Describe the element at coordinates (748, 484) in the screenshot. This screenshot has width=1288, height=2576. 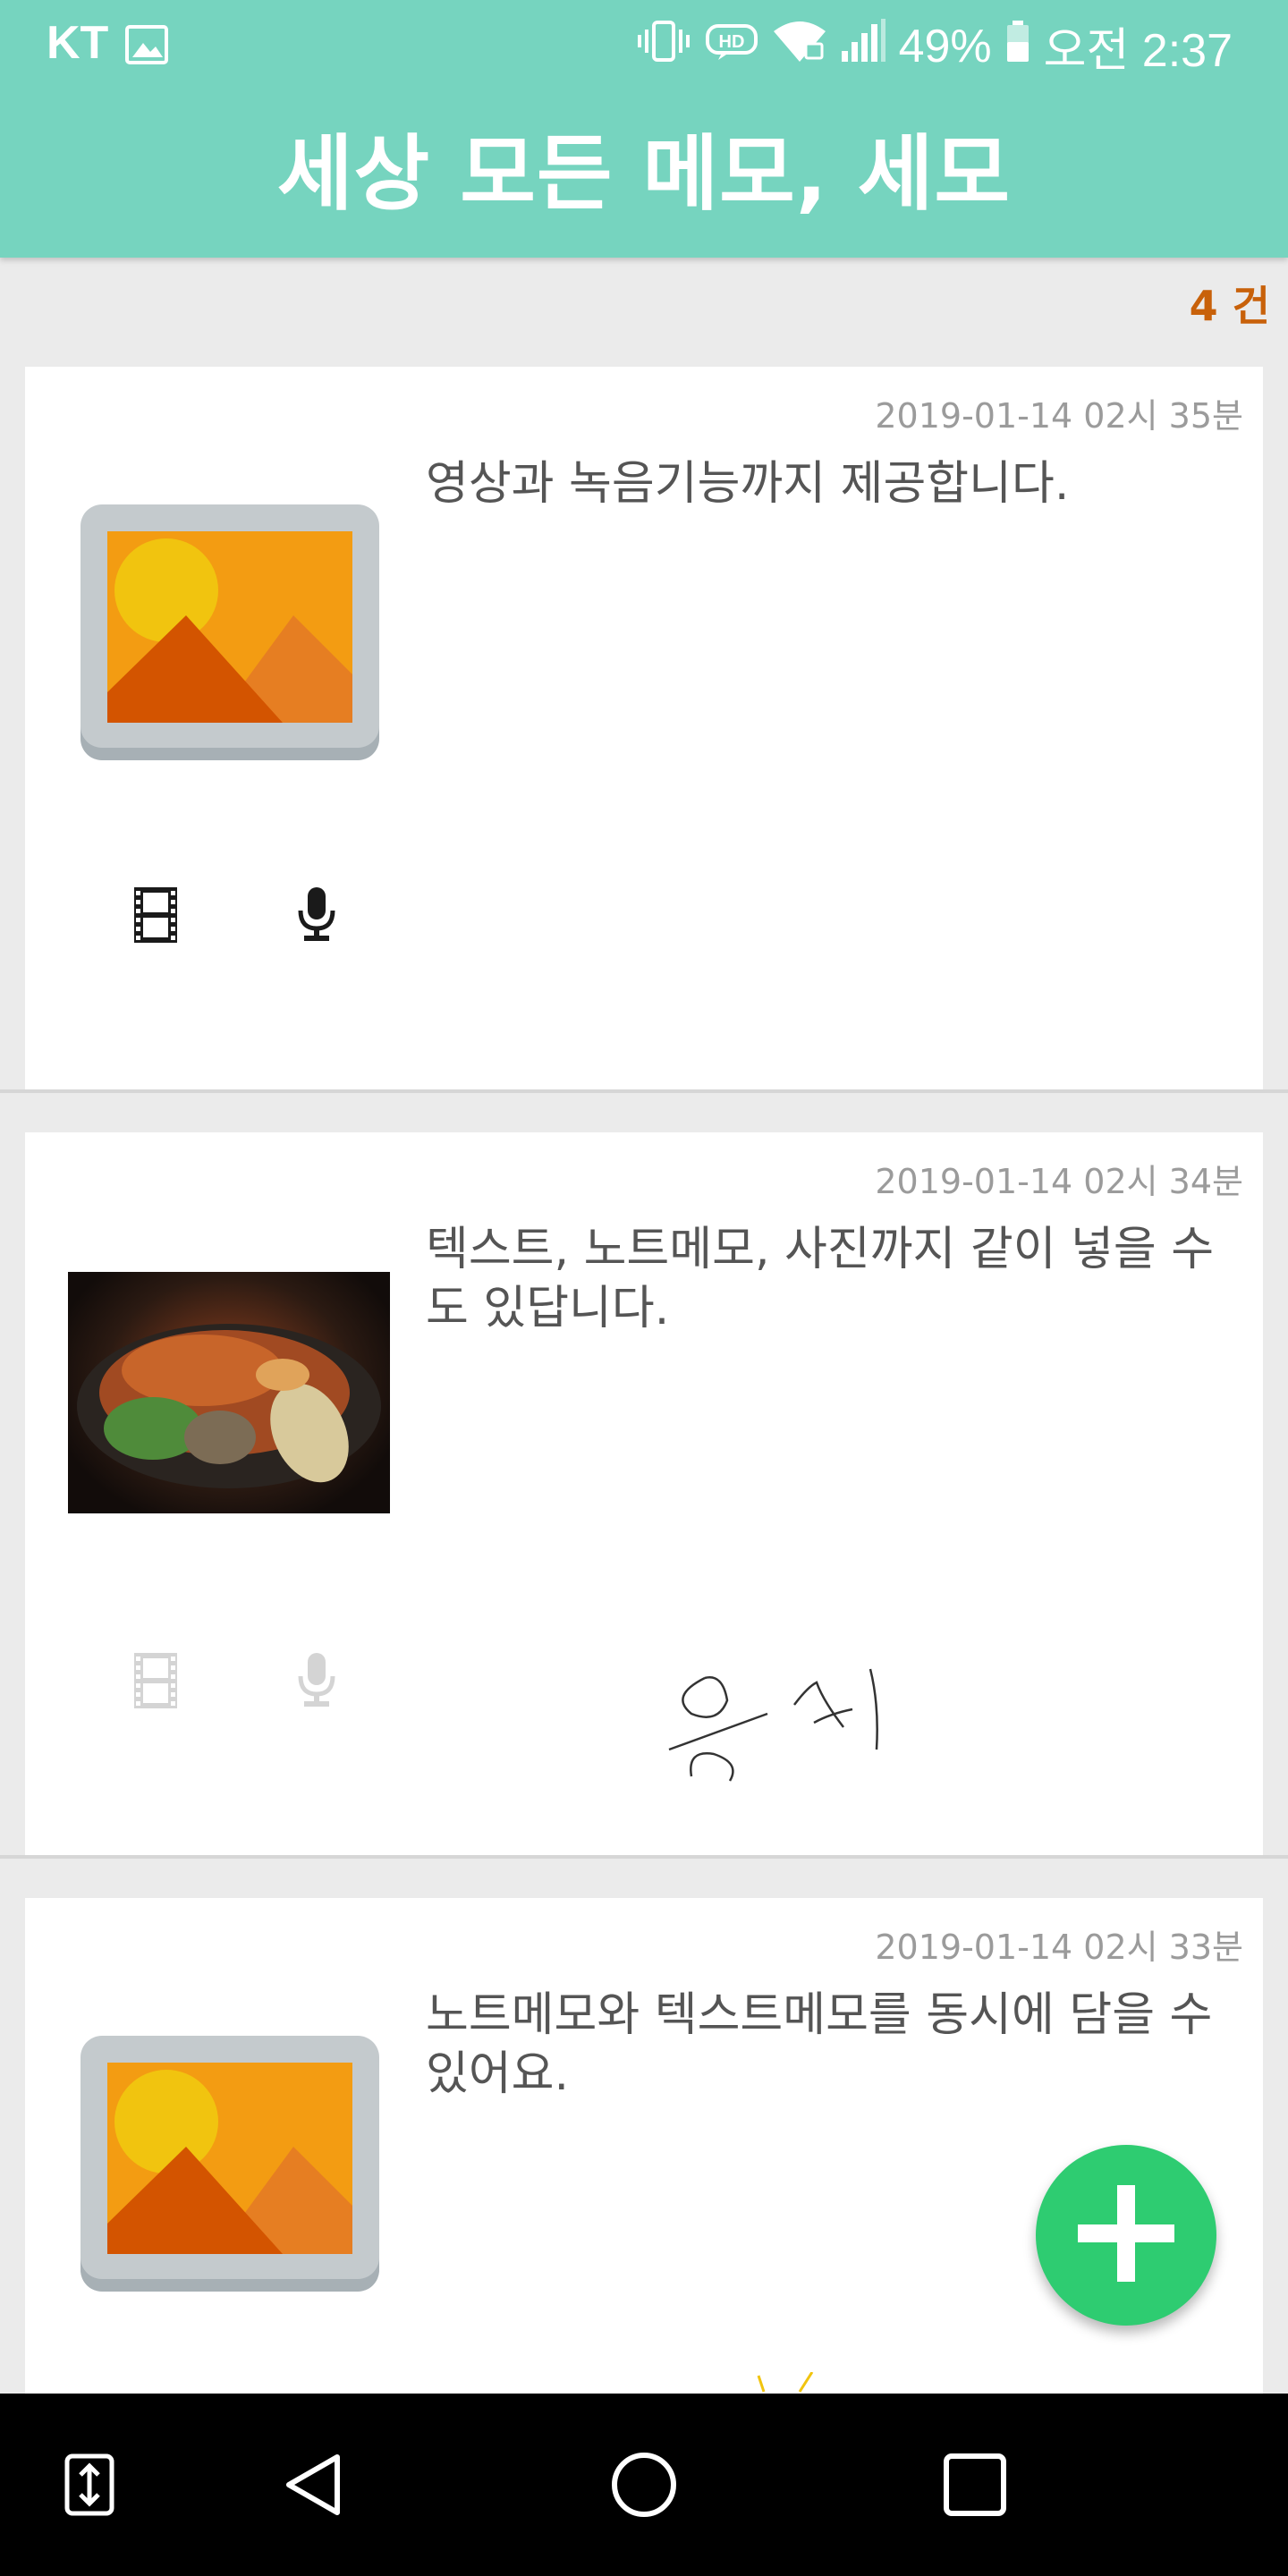
I see `memo-text: 영상과 녹음기능까지 제공합니다.` at that location.